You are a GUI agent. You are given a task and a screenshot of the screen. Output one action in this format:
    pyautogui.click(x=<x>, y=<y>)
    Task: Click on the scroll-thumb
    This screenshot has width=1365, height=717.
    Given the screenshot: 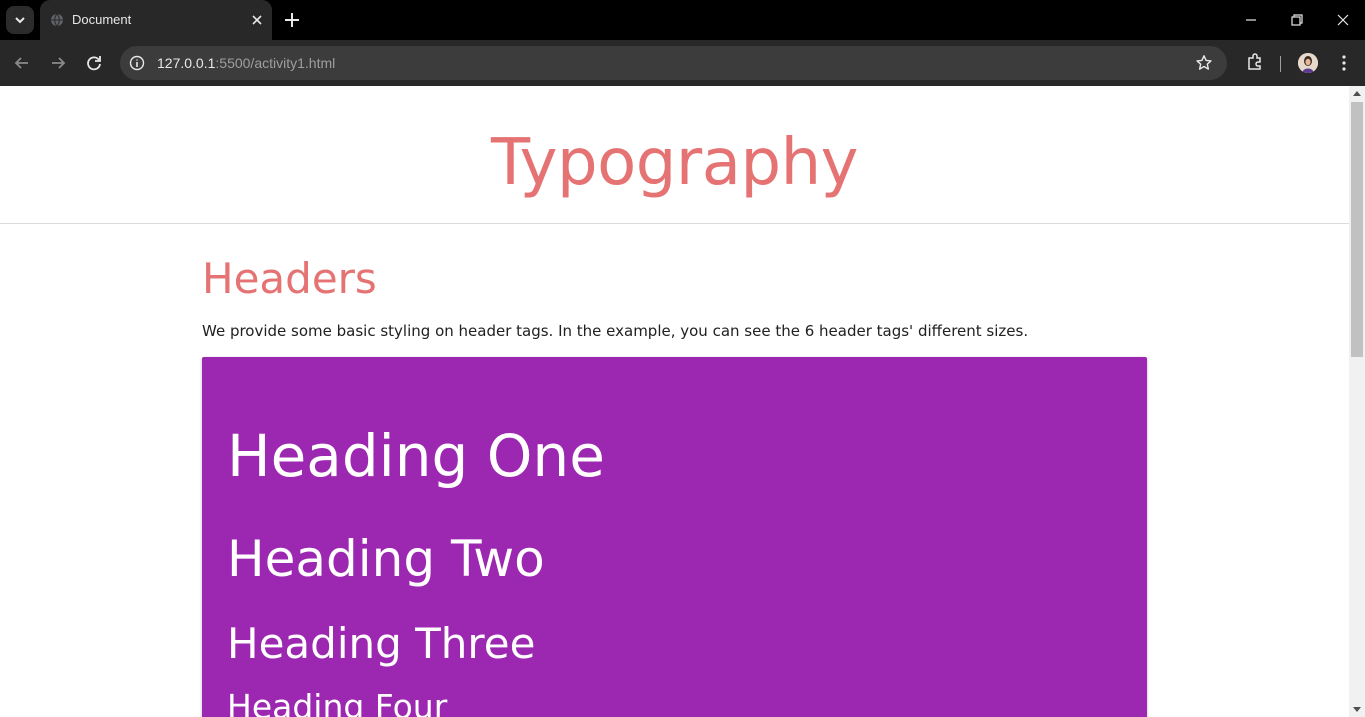 What is the action you would take?
    pyautogui.click(x=1357, y=229)
    